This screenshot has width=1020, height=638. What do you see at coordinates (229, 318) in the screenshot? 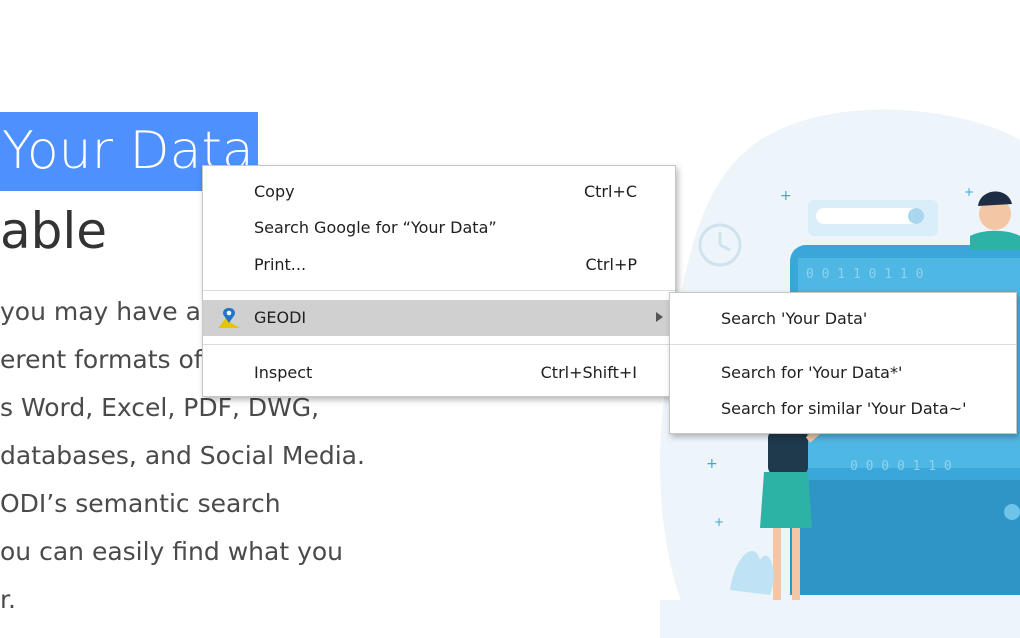
I see `geodi-icon` at bounding box center [229, 318].